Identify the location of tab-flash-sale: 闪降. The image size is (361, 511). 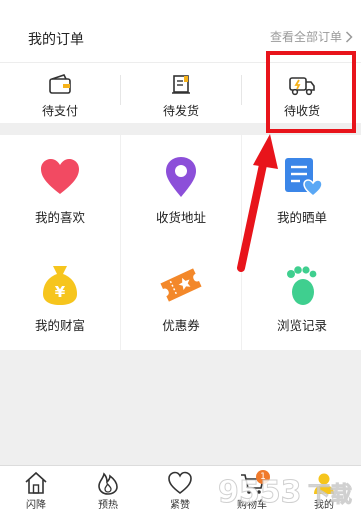
(36, 489).